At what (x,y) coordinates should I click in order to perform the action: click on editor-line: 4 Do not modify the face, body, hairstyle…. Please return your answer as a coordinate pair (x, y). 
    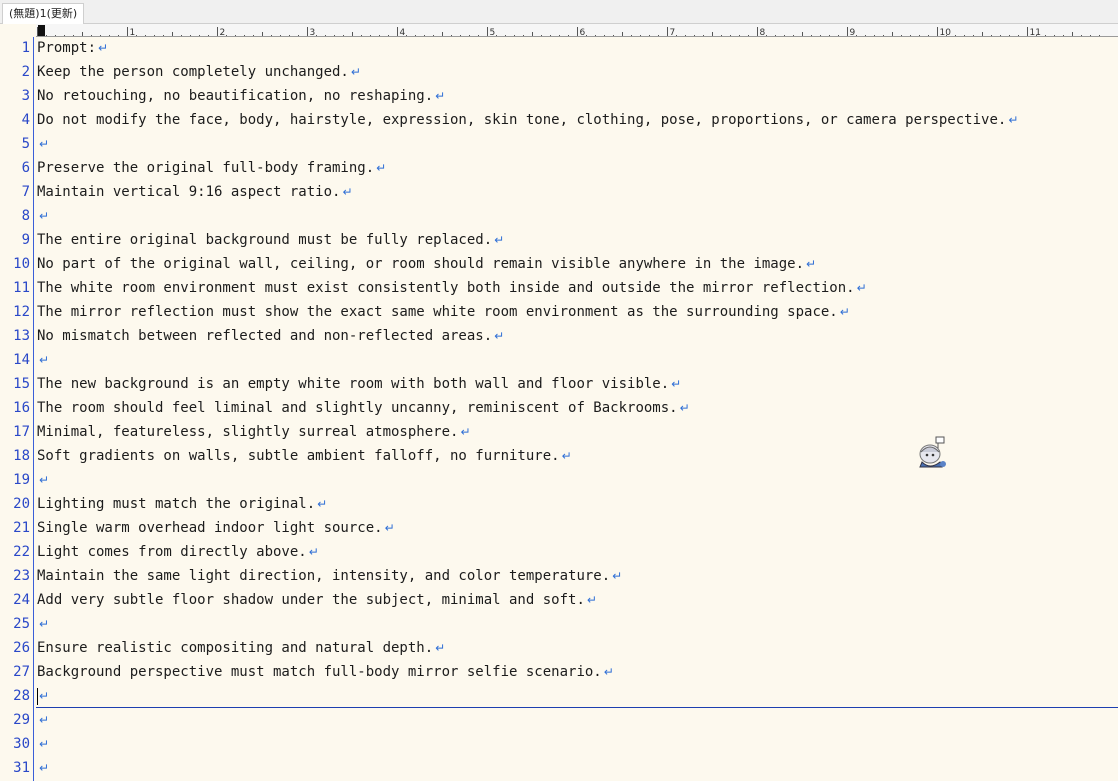
    Looking at the image, I should click on (559, 120).